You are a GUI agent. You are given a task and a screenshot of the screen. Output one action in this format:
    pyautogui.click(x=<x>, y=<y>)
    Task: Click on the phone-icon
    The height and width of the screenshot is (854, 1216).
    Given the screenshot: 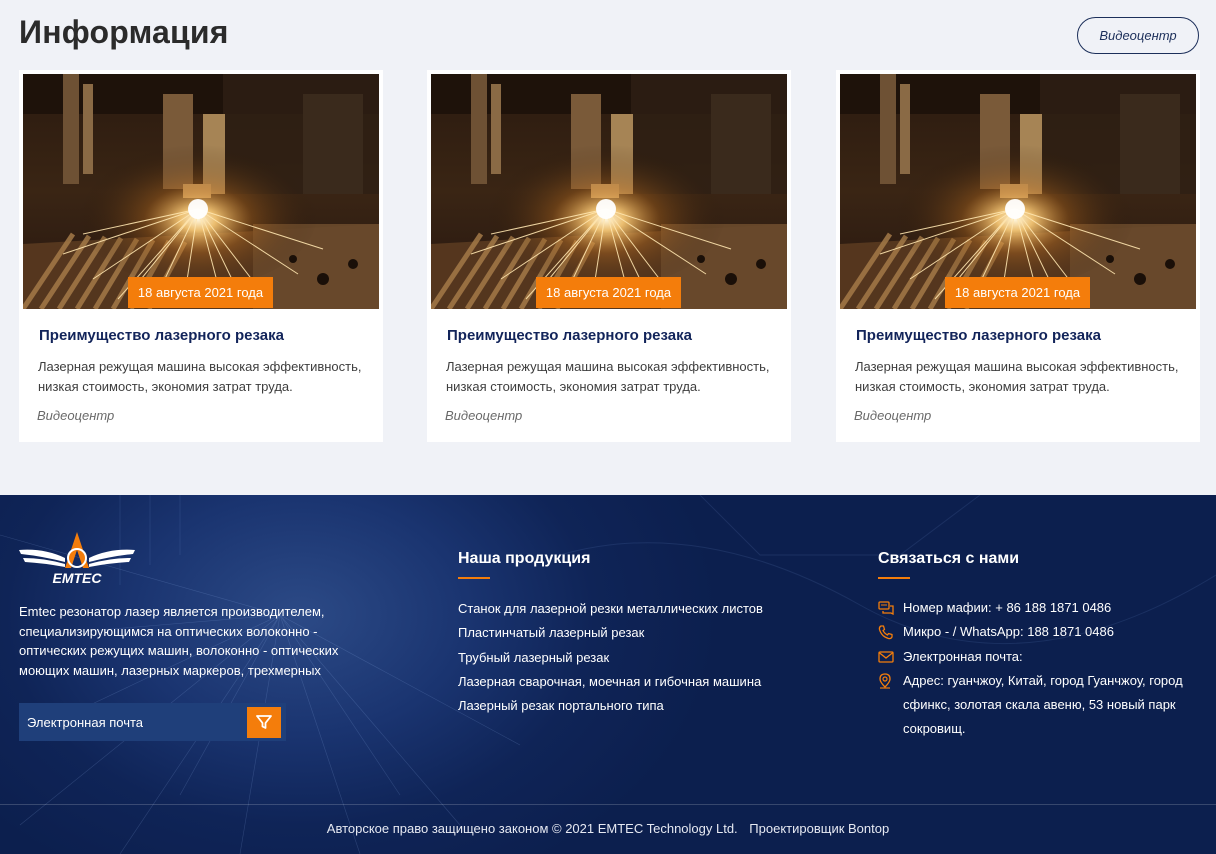 What is the action you would take?
    pyautogui.click(x=890, y=632)
    